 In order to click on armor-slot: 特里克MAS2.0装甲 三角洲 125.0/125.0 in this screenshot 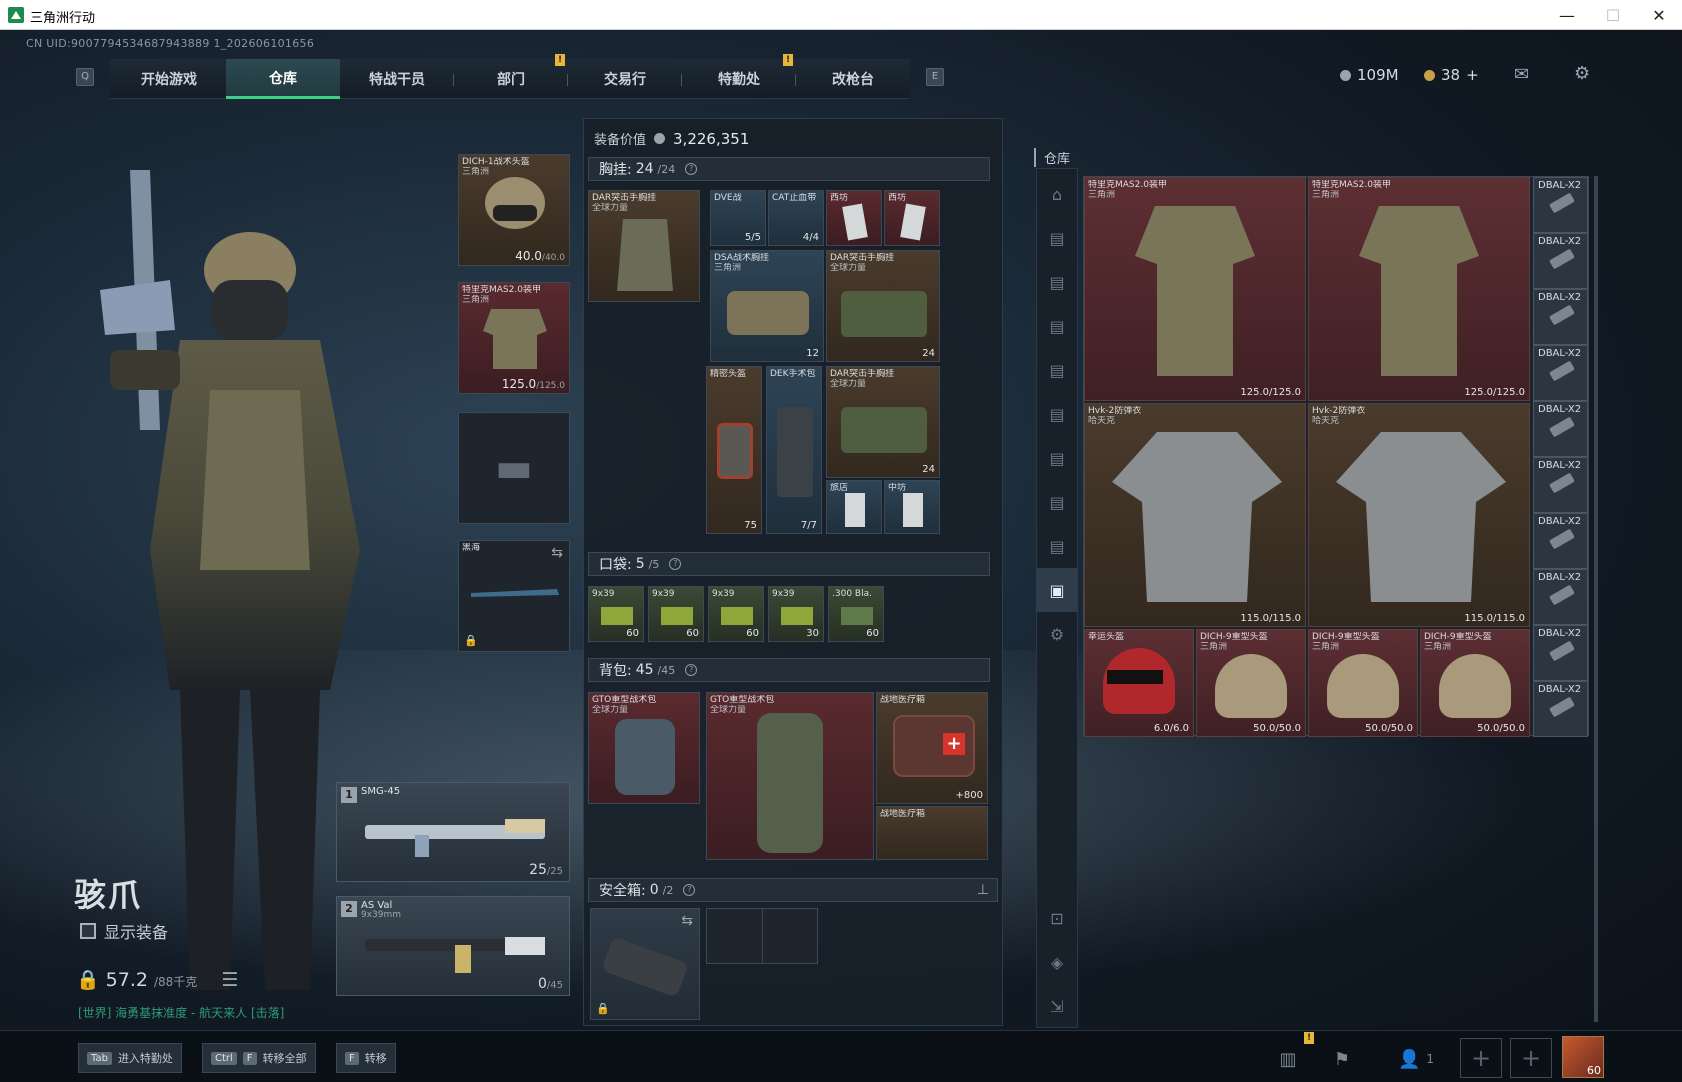, I will do `click(514, 338)`.